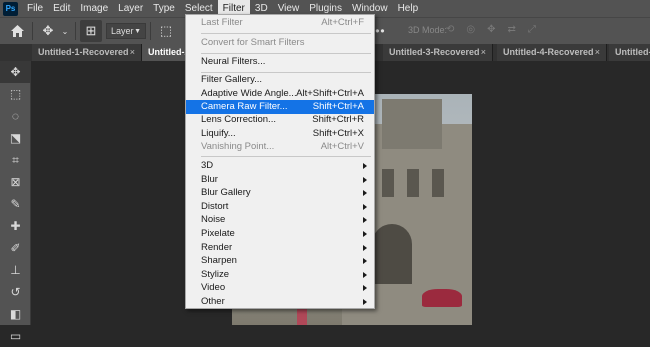  Describe the element at coordinates (412, 124) in the screenshot. I see `building-tower` at that location.